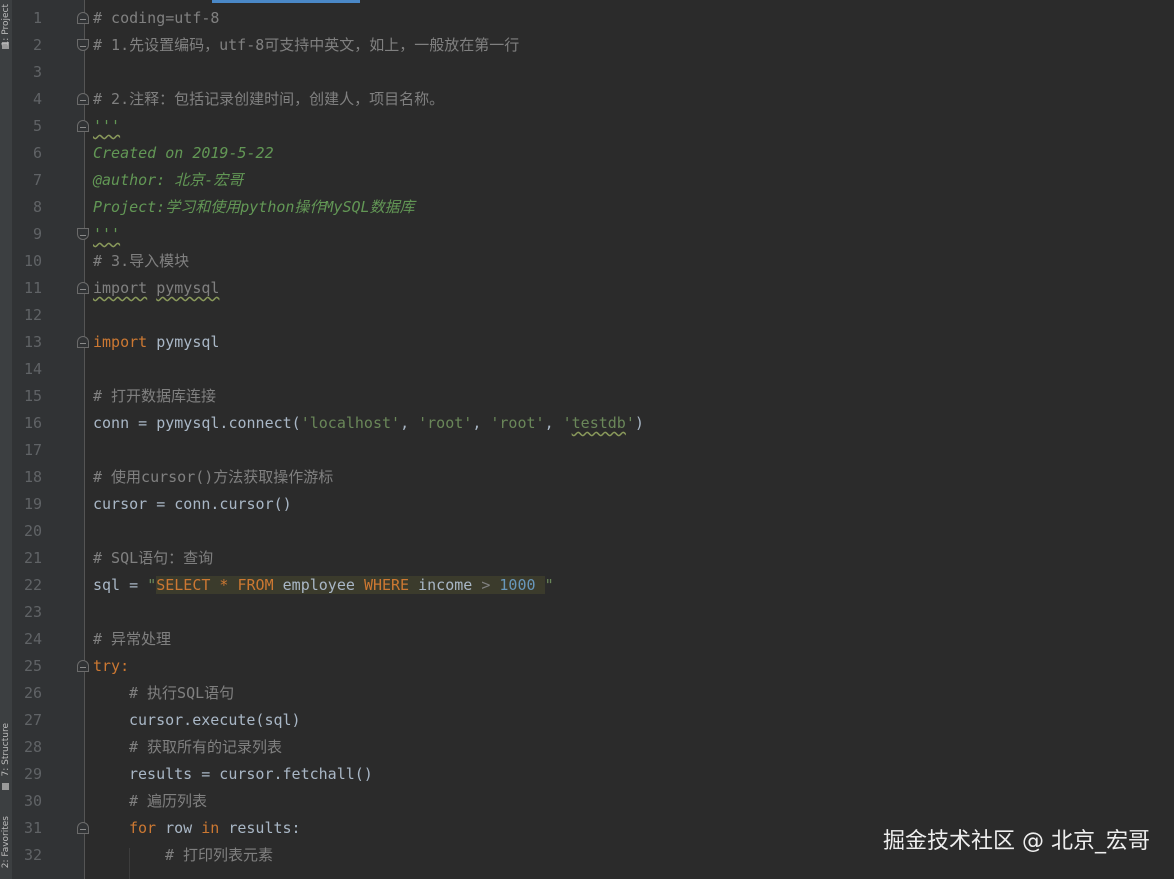  Describe the element at coordinates (32, 639) in the screenshot. I see `line-number: 24` at that location.